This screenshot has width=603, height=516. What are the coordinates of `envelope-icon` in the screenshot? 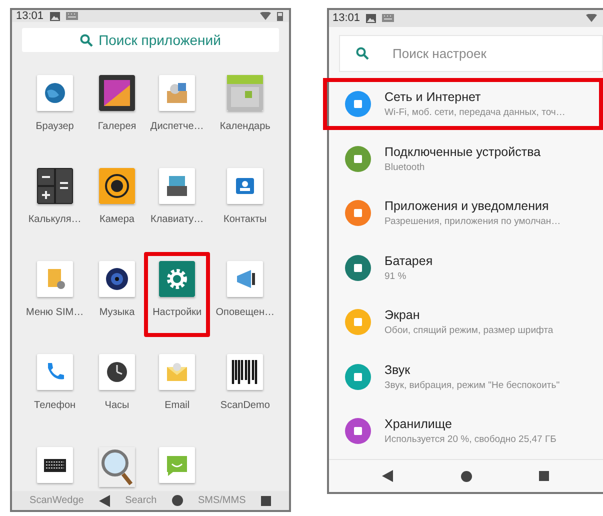 It's located at (177, 372).